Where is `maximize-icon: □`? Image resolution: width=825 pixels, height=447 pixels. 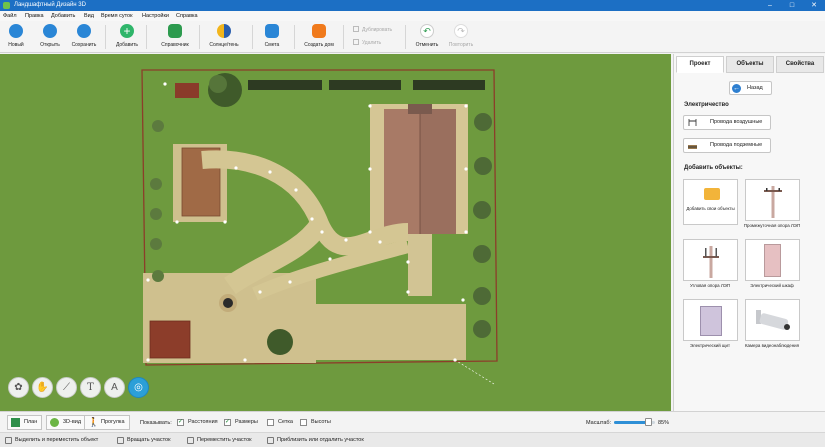 maximize-icon: □ is located at coordinates (792, 5).